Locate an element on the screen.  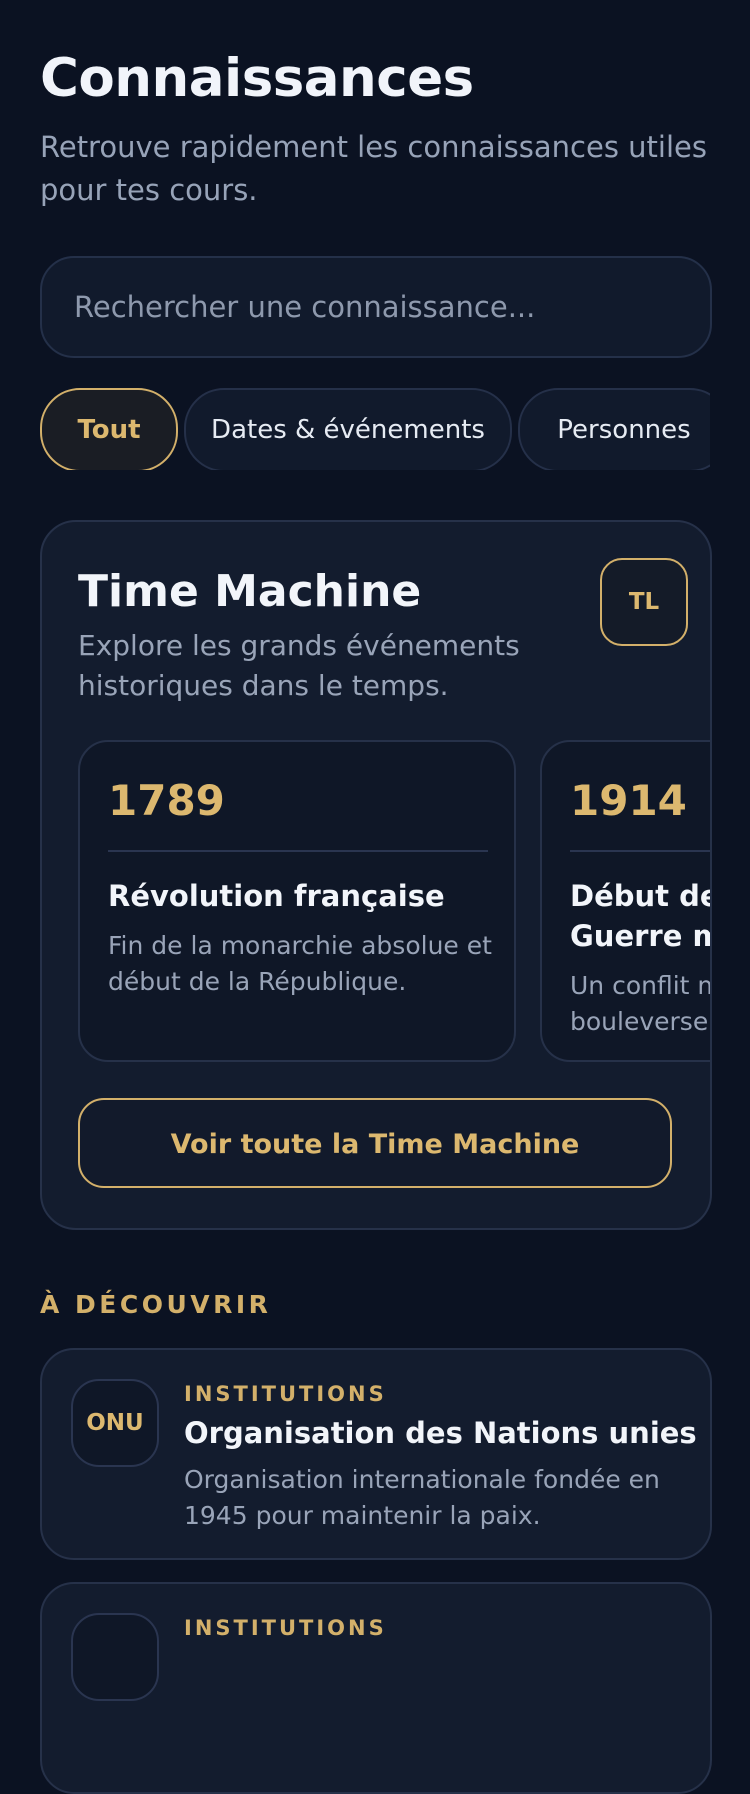
filter-chips: Tout Dates & événements Personnes is located at coordinates (375, 429).